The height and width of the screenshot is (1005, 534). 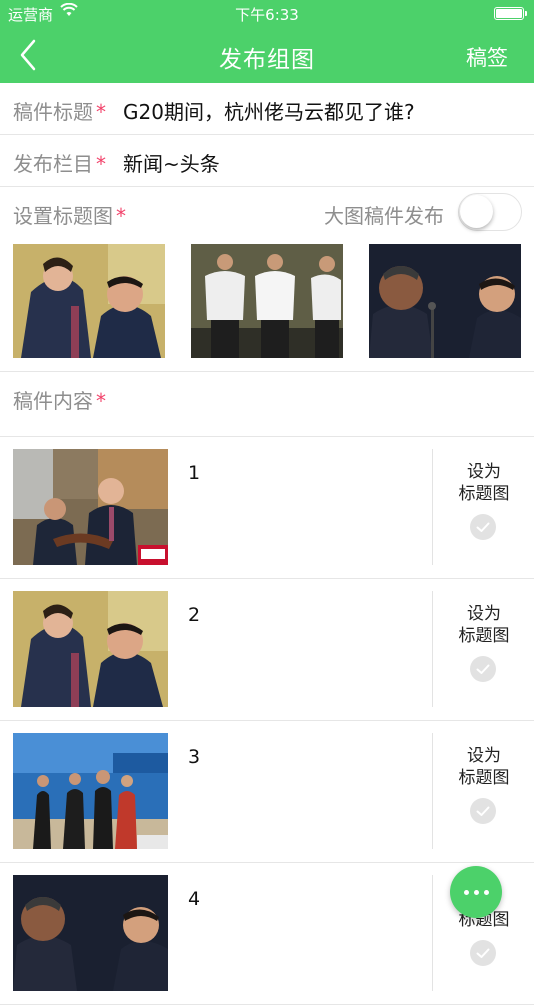 I want to click on bigimg-label: 大图稿件发布, so click(x=384, y=216).